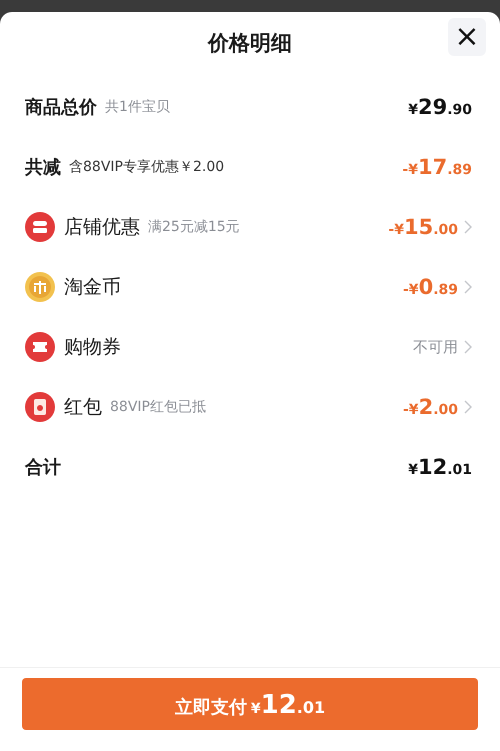 The height and width of the screenshot is (751, 500). What do you see at coordinates (40, 287) in the screenshot?
I see `coin-icon` at bounding box center [40, 287].